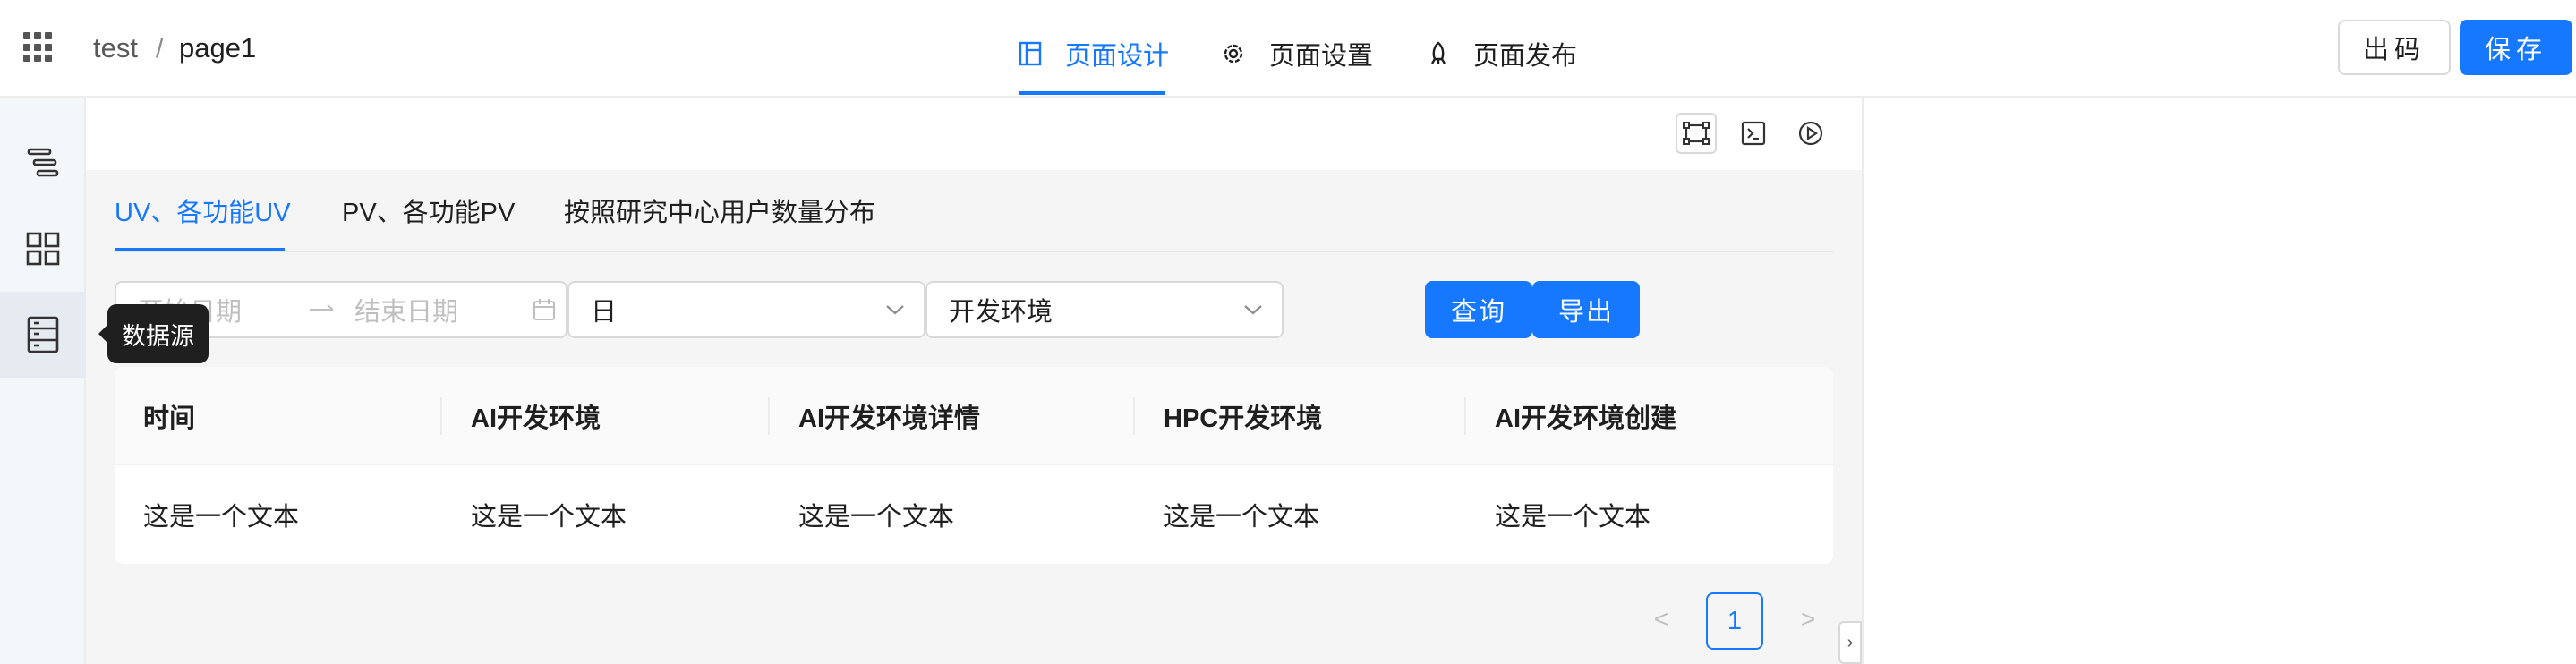 Image resolution: width=2576 pixels, height=664 pixels. I want to click on datasource-icon, so click(43, 334).